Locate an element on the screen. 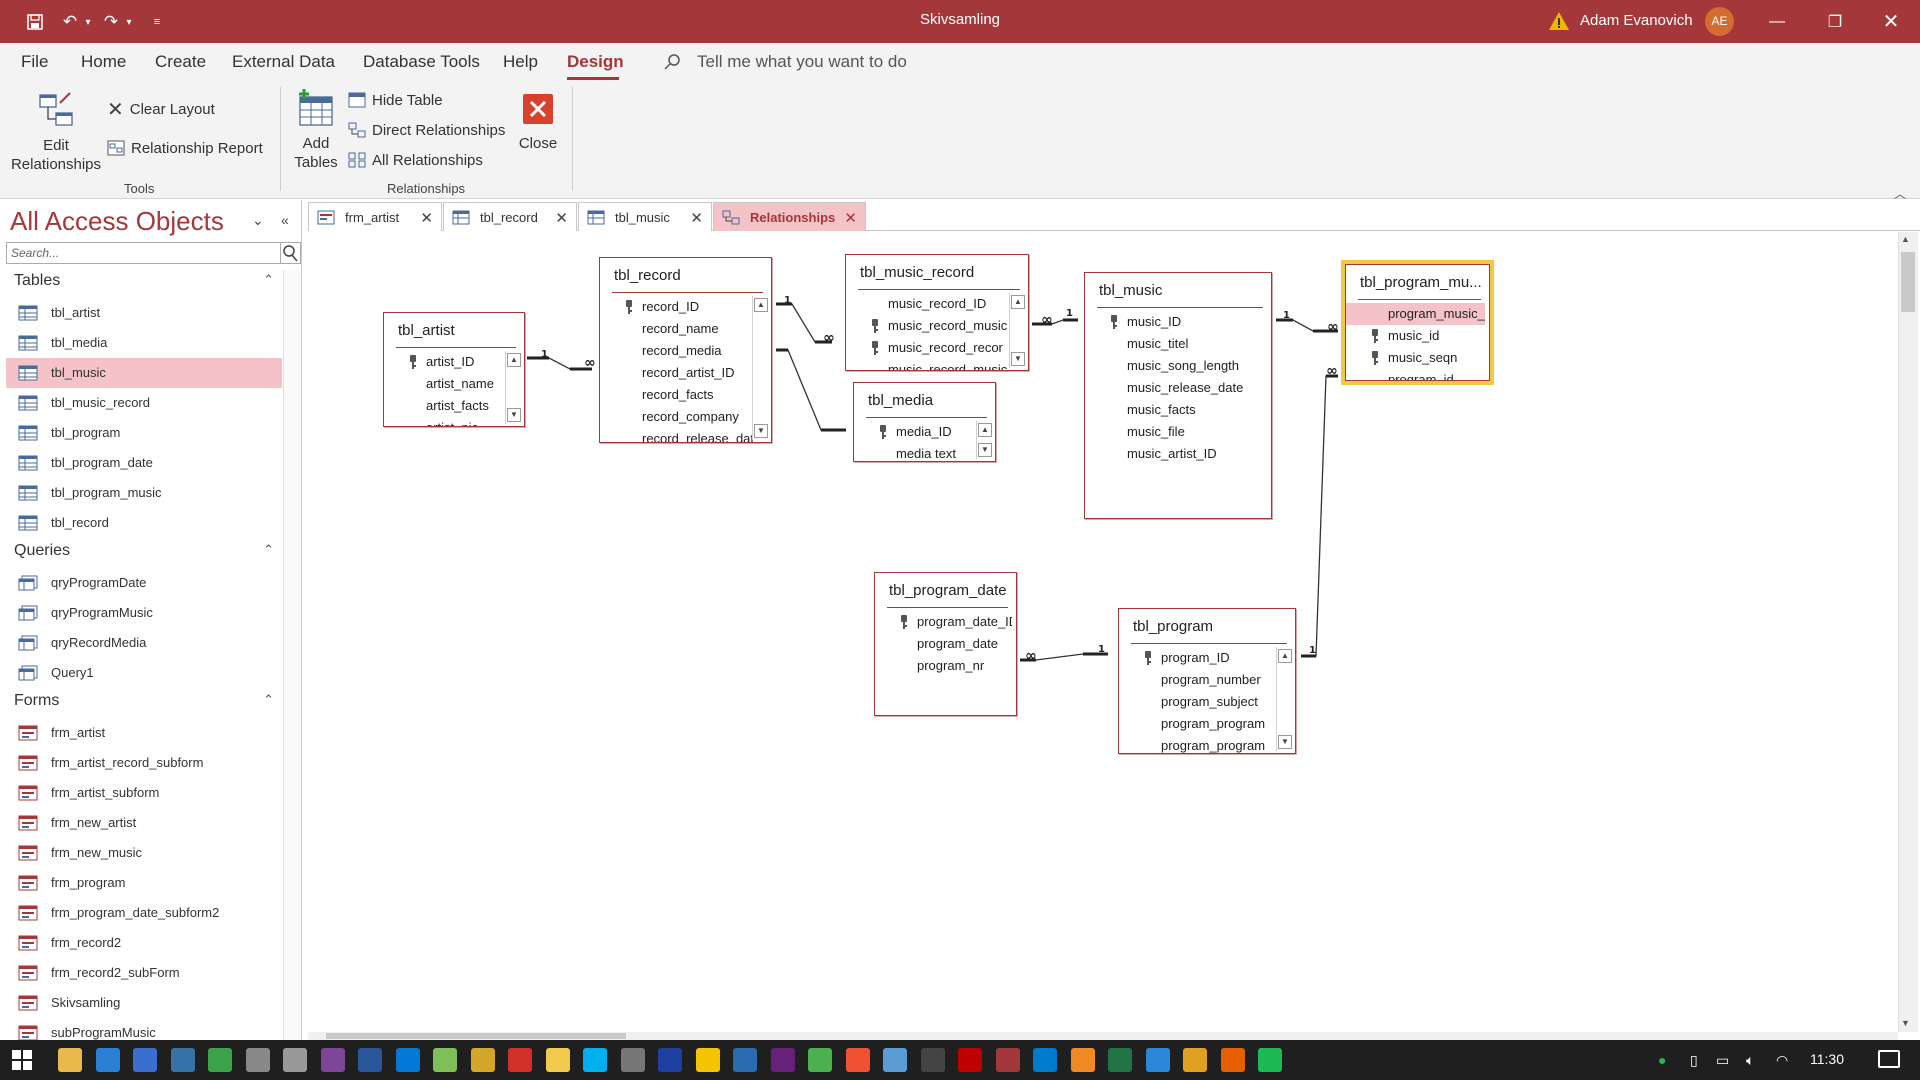 The width and height of the screenshot is (1920, 1080). field-row: music_record_music is located at coordinates (928, 326).